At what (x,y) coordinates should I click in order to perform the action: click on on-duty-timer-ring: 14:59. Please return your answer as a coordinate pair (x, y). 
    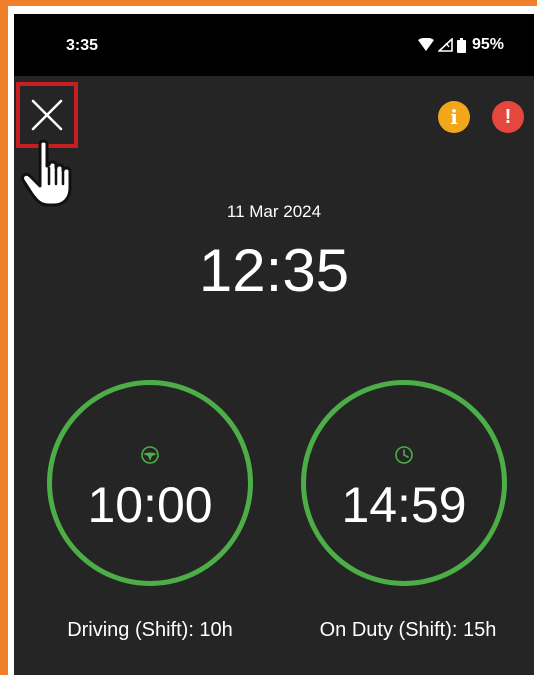
    Looking at the image, I should click on (404, 483).